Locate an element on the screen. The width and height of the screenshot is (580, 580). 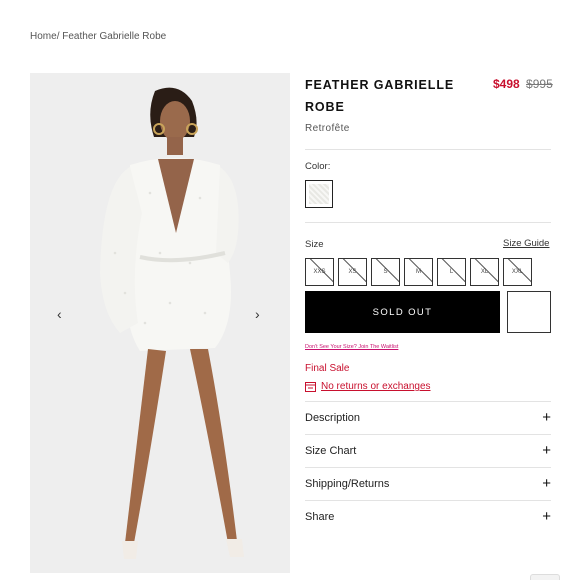
accordion-label: Description is located at coordinates (333, 417).